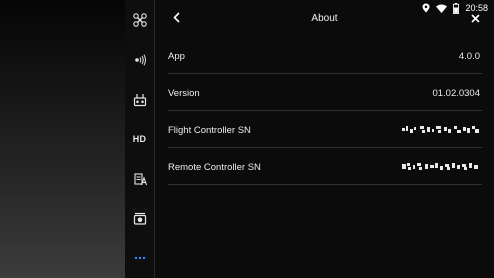 The height and width of the screenshot is (278, 494). I want to click on sidebar-item-more, so click(139, 258).